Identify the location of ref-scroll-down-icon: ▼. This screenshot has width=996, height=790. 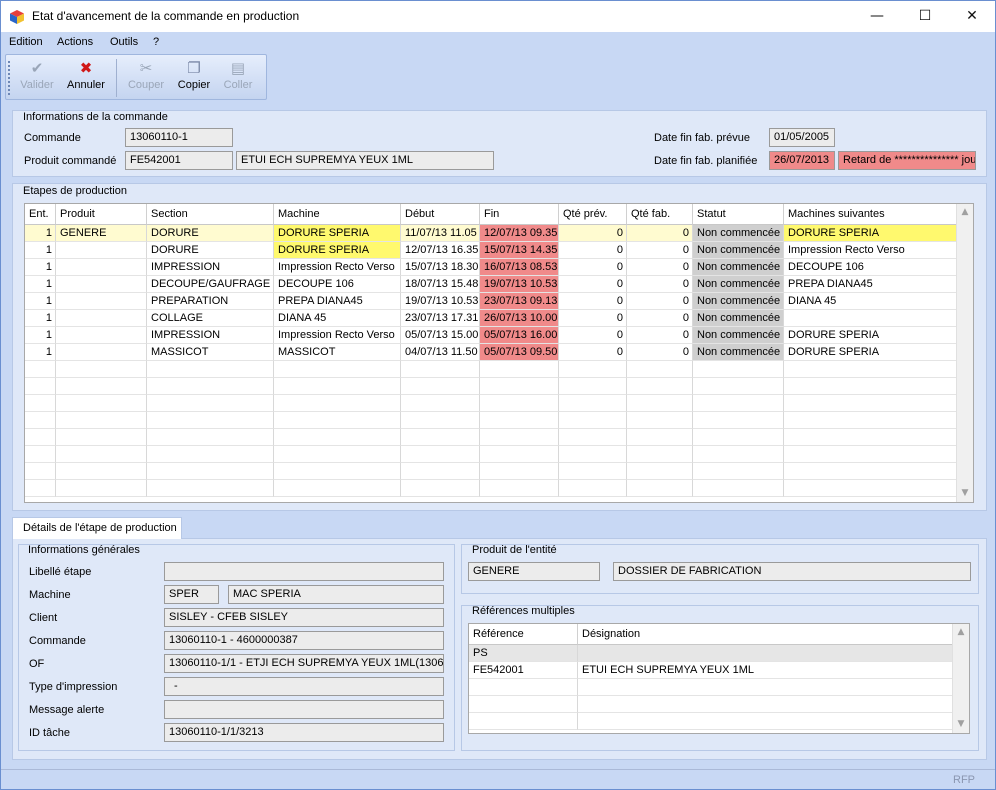
(961, 724).